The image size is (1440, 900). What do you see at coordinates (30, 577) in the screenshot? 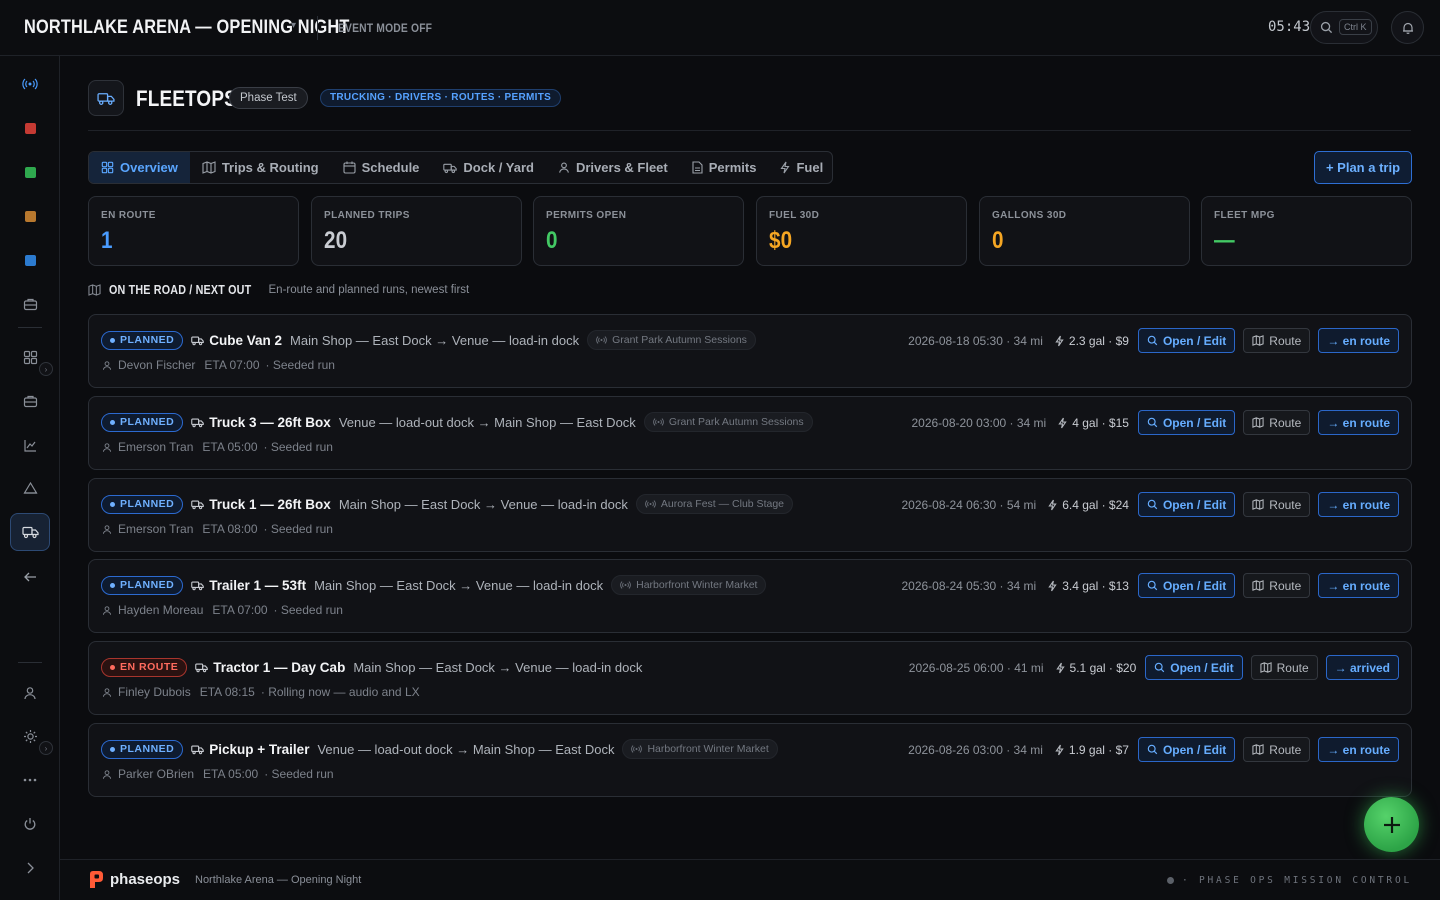
I see `sidebar-item-back` at bounding box center [30, 577].